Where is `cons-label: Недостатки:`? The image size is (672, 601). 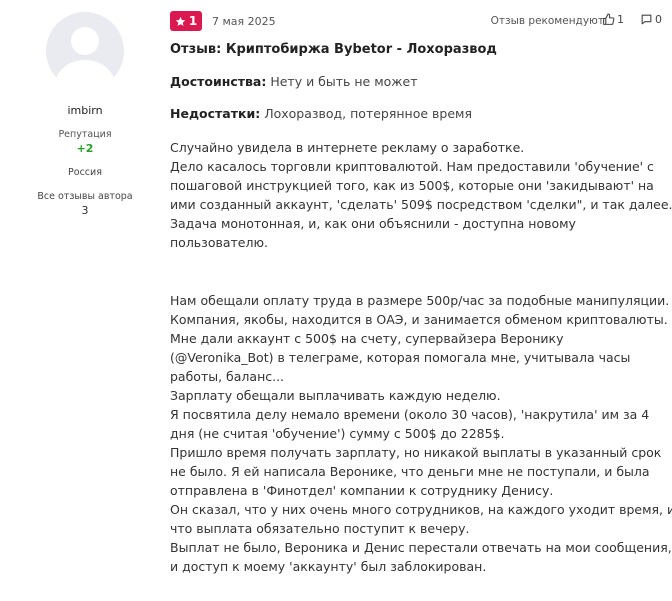 cons-label: Недостатки: is located at coordinates (215, 113).